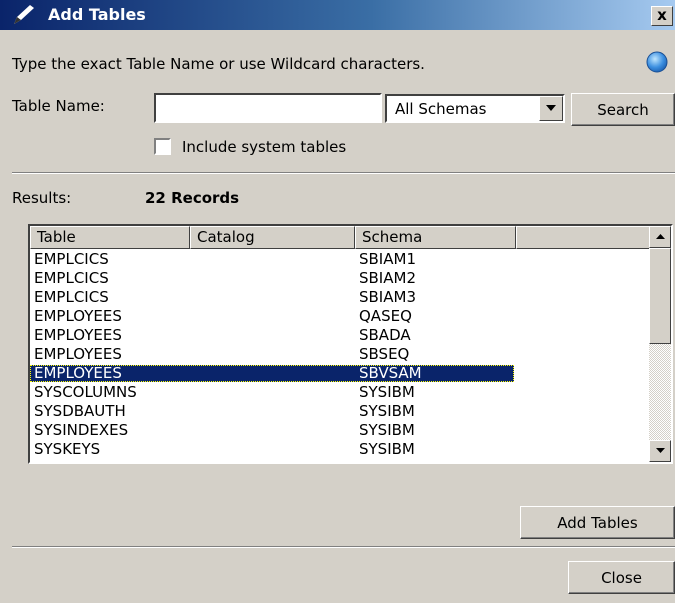  Describe the element at coordinates (657, 62) in the screenshot. I see `help-icon` at that location.